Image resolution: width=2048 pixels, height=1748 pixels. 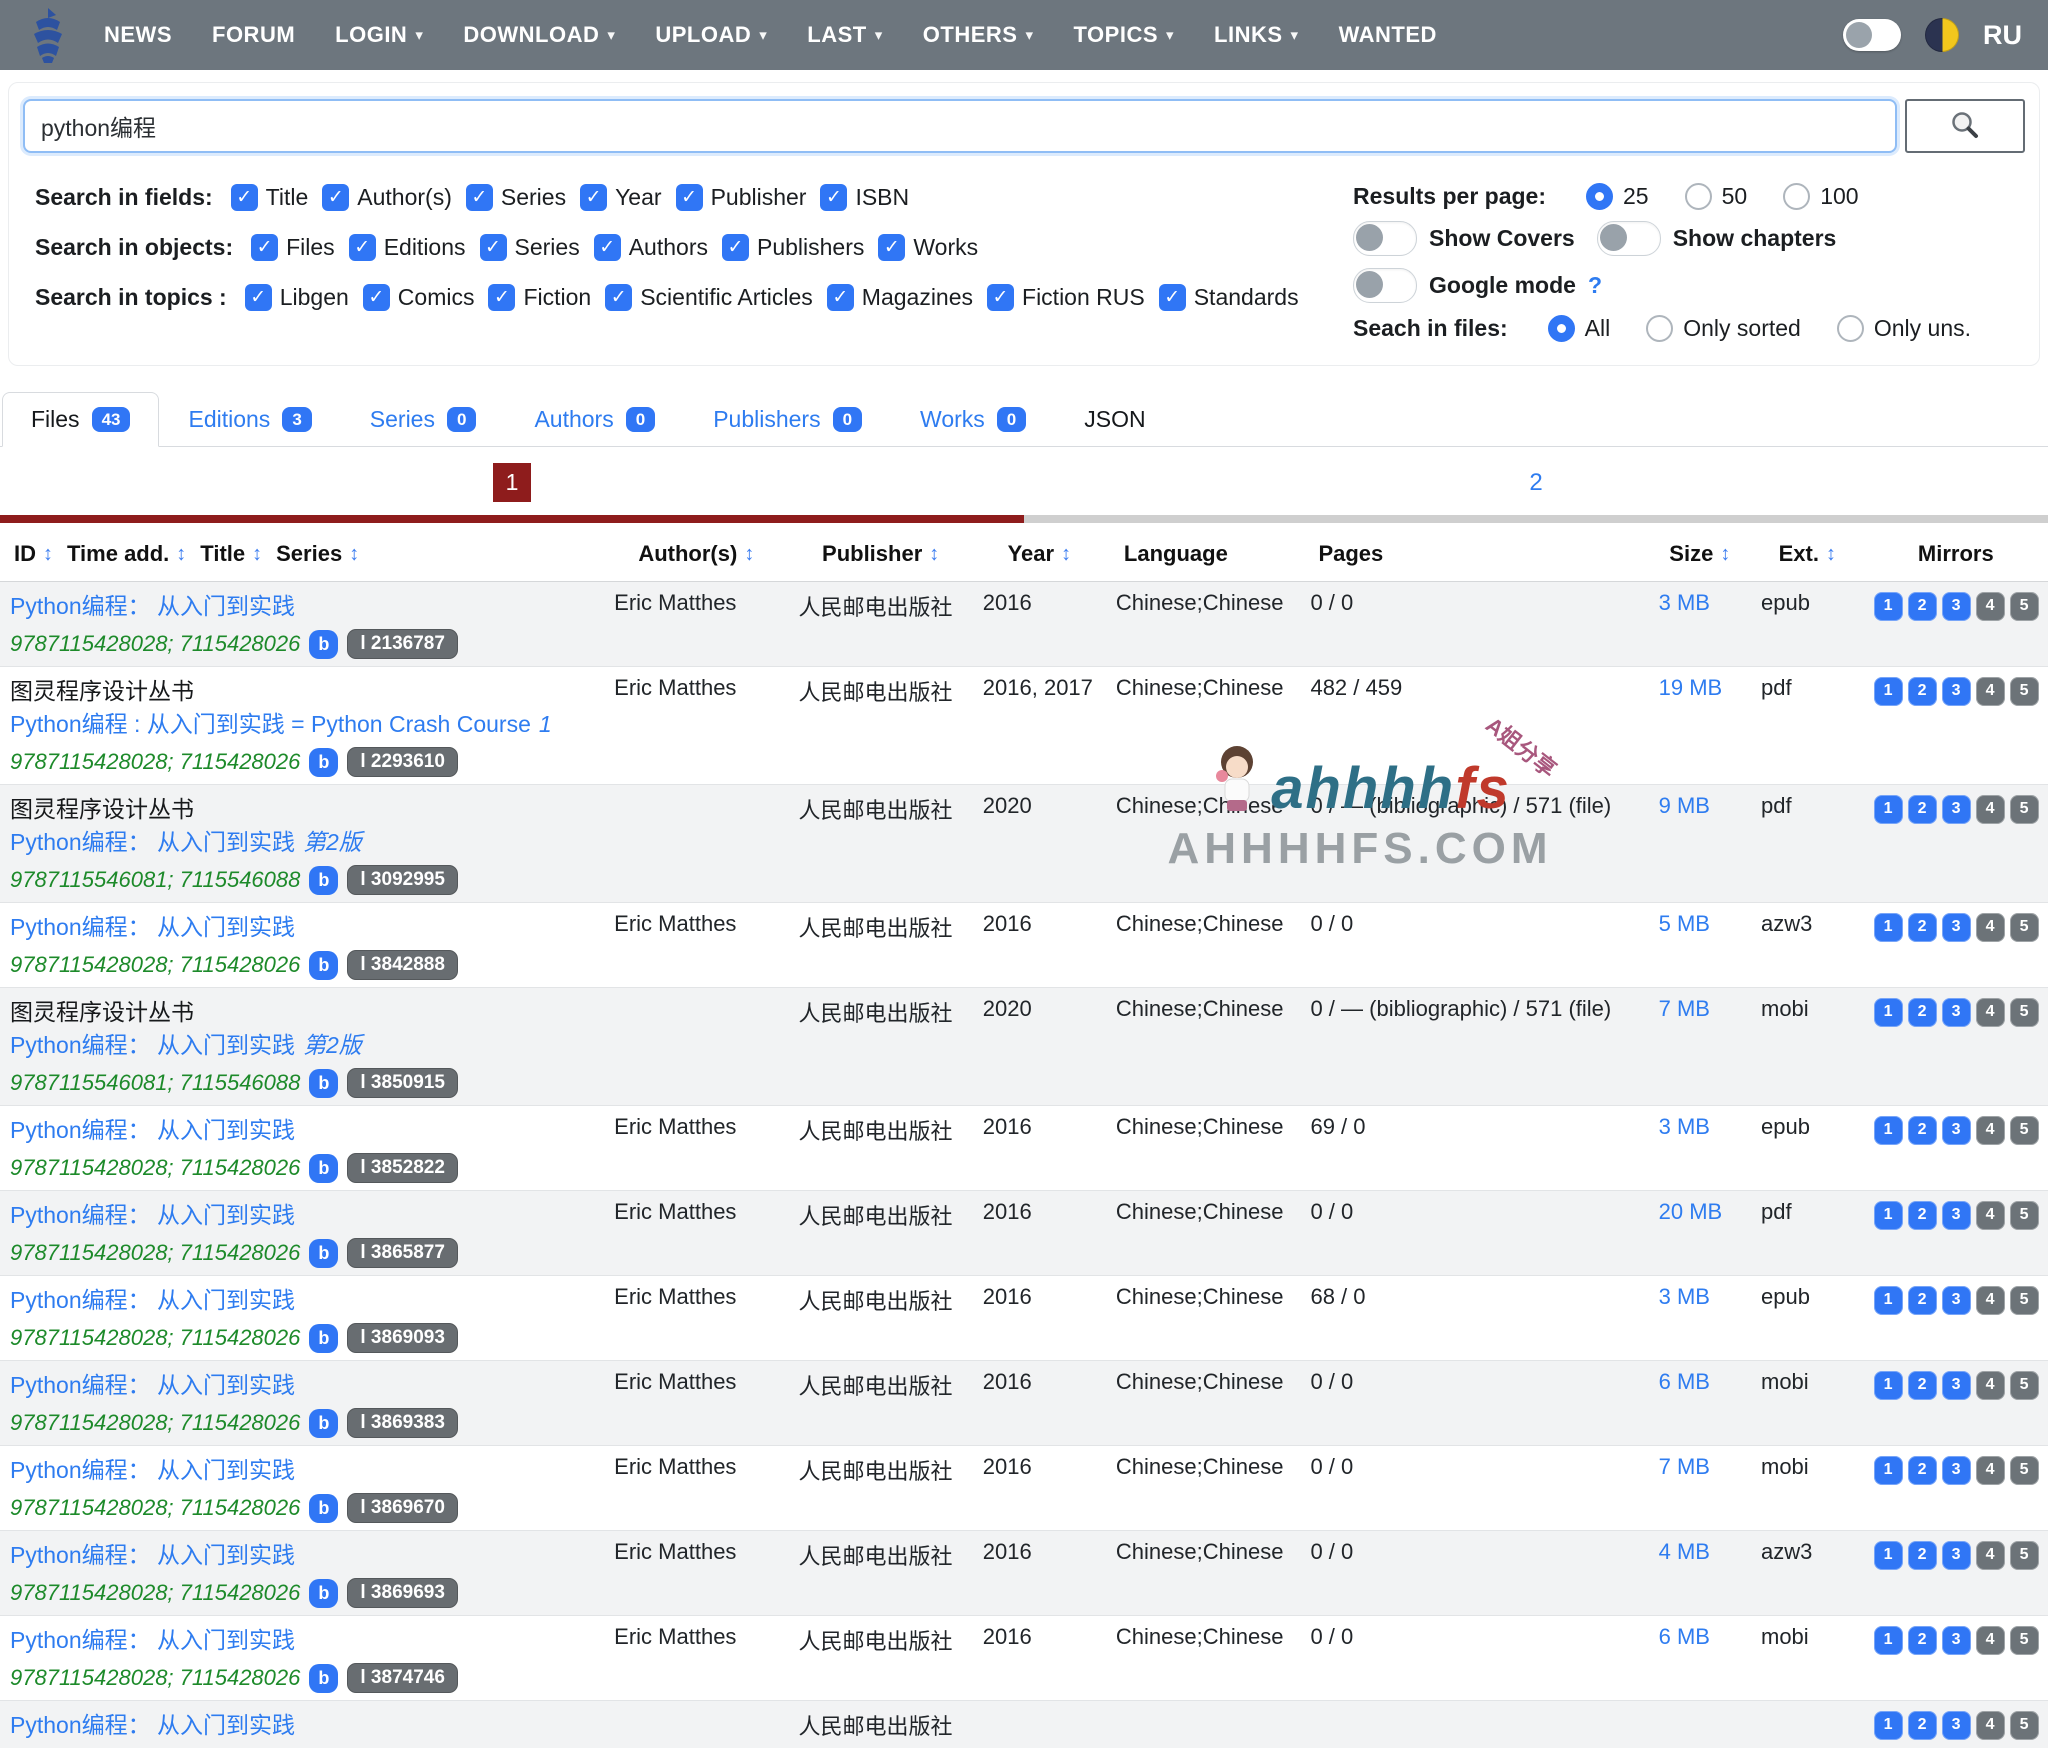 What do you see at coordinates (231, 554) in the screenshot?
I see `column-sort: Title ↕` at bounding box center [231, 554].